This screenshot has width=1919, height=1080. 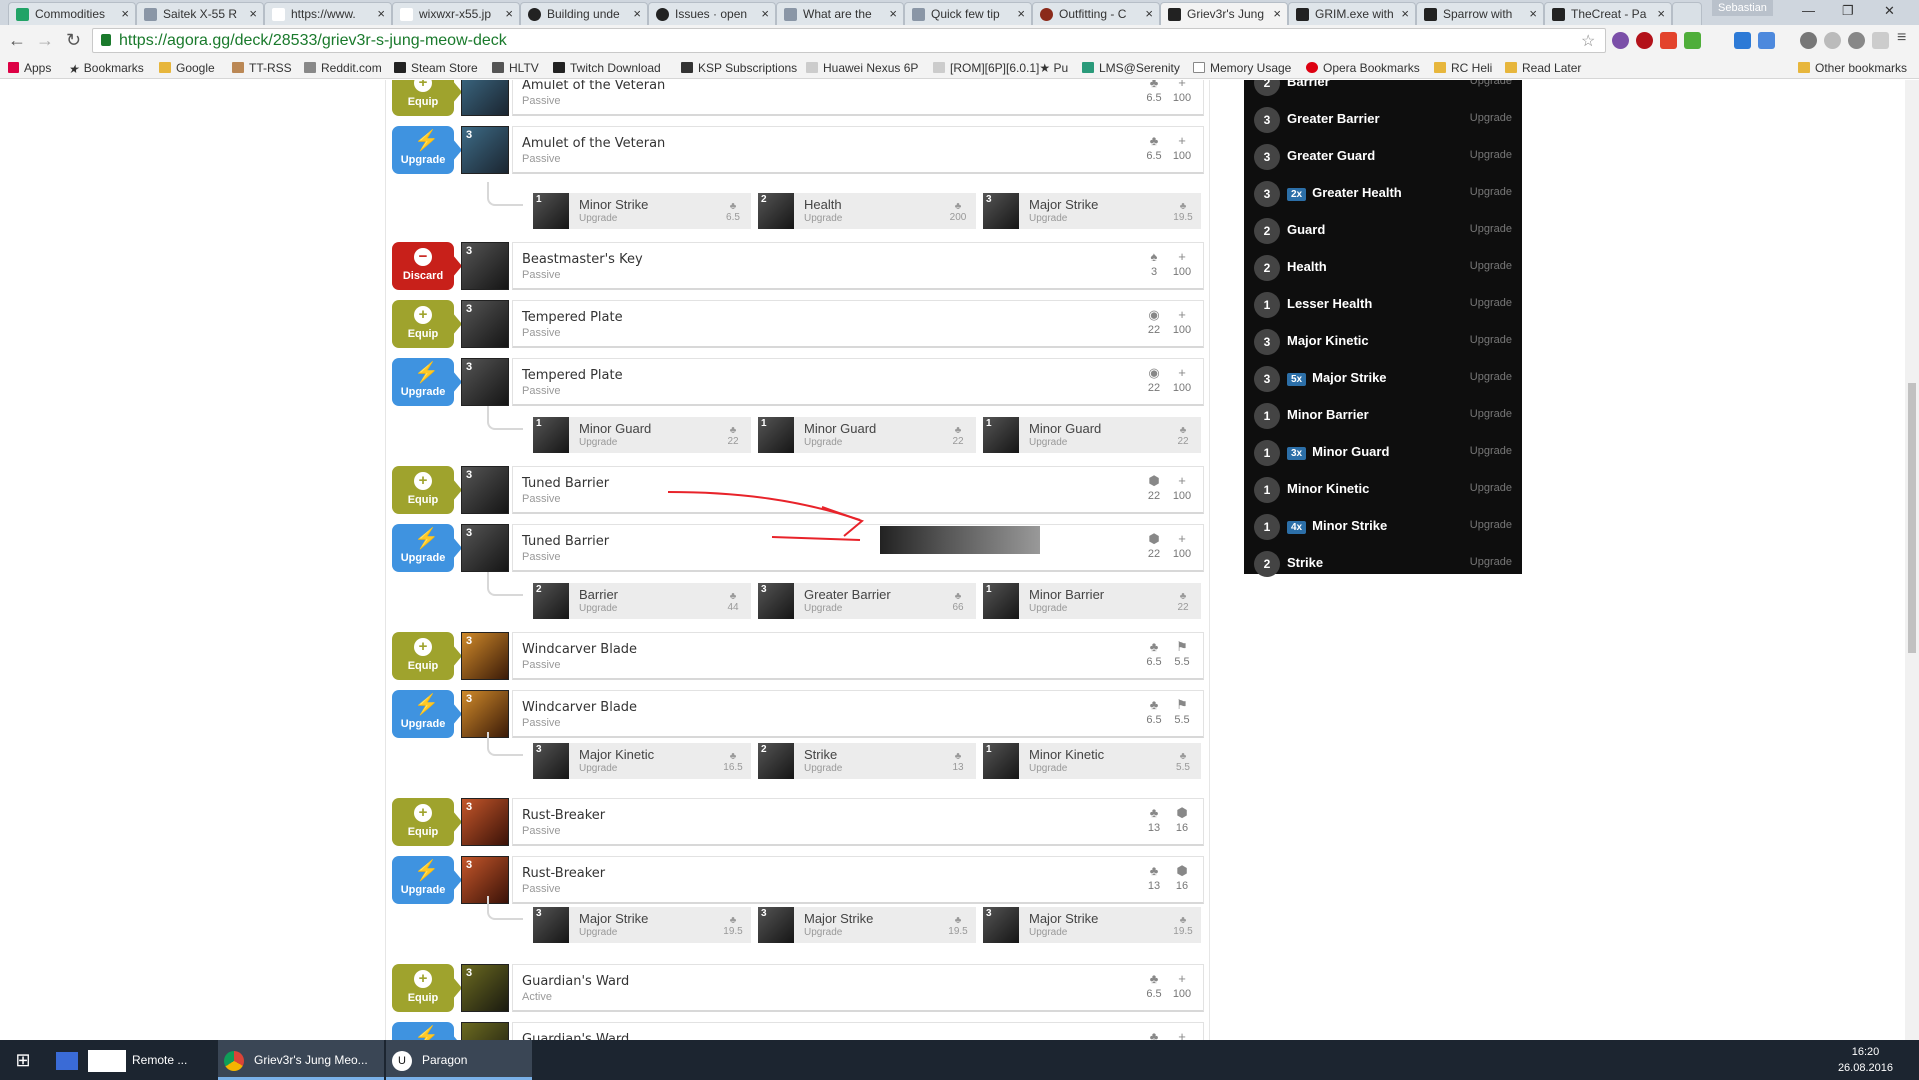 What do you see at coordinates (1383, 304) in the screenshot?
I see `summary-row: 1 Lesser Health Upgrade` at bounding box center [1383, 304].